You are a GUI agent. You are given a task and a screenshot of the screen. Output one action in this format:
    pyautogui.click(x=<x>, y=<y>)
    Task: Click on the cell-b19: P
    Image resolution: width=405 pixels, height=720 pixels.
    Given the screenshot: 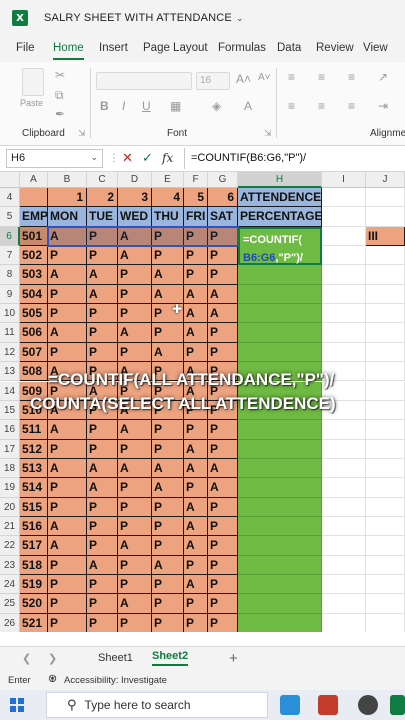 What is the action you would take?
    pyautogui.click(x=67, y=488)
    